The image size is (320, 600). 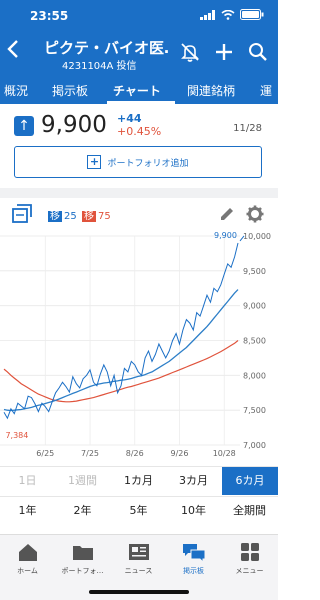 I want to click on ma25-value: 25, so click(x=70, y=216).